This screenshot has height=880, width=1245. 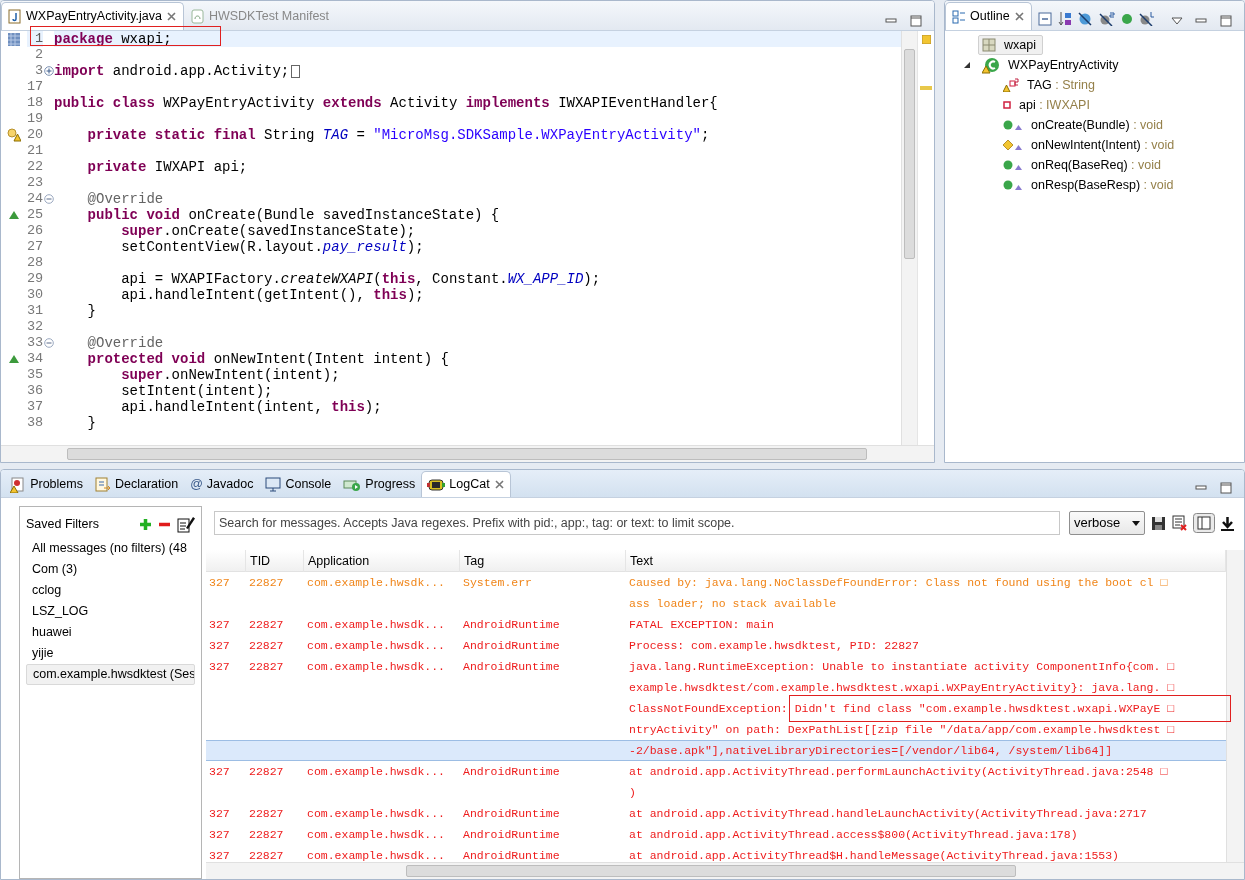 What do you see at coordinates (466, 484) in the screenshot?
I see `view-tab: LogCat` at bounding box center [466, 484].